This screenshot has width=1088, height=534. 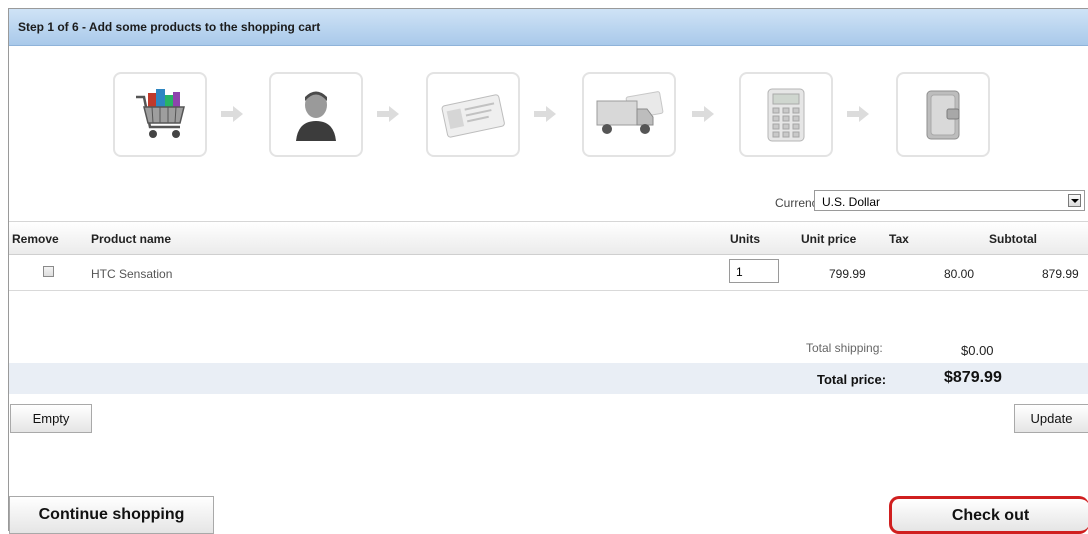 What do you see at coordinates (844, 348) in the screenshot?
I see `total-shipping-label: Total shipping:` at bounding box center [844, 348].